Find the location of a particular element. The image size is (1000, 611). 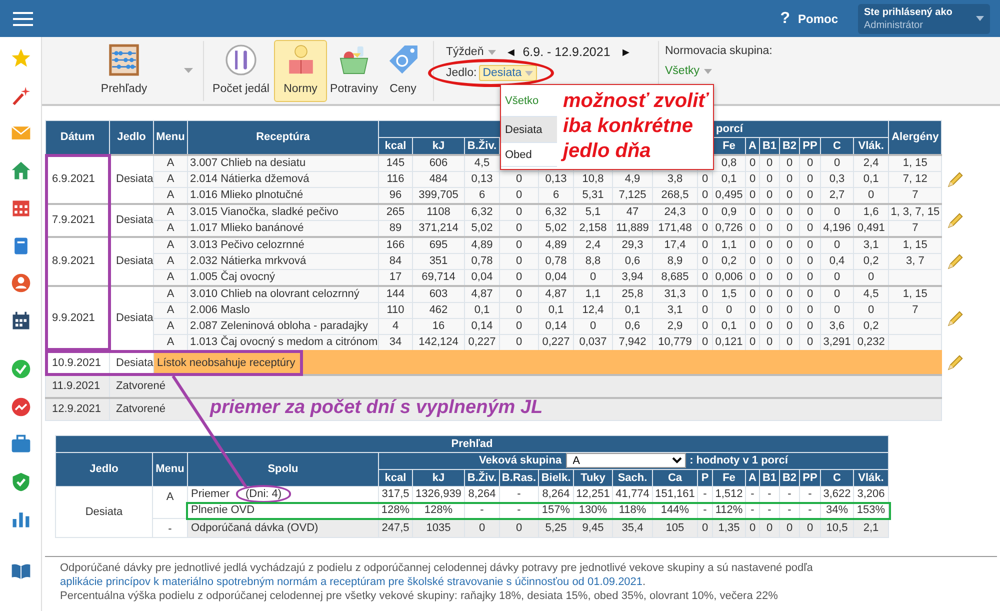

table-cell: 2.006 Maslo is located at coordinates (283, 310).